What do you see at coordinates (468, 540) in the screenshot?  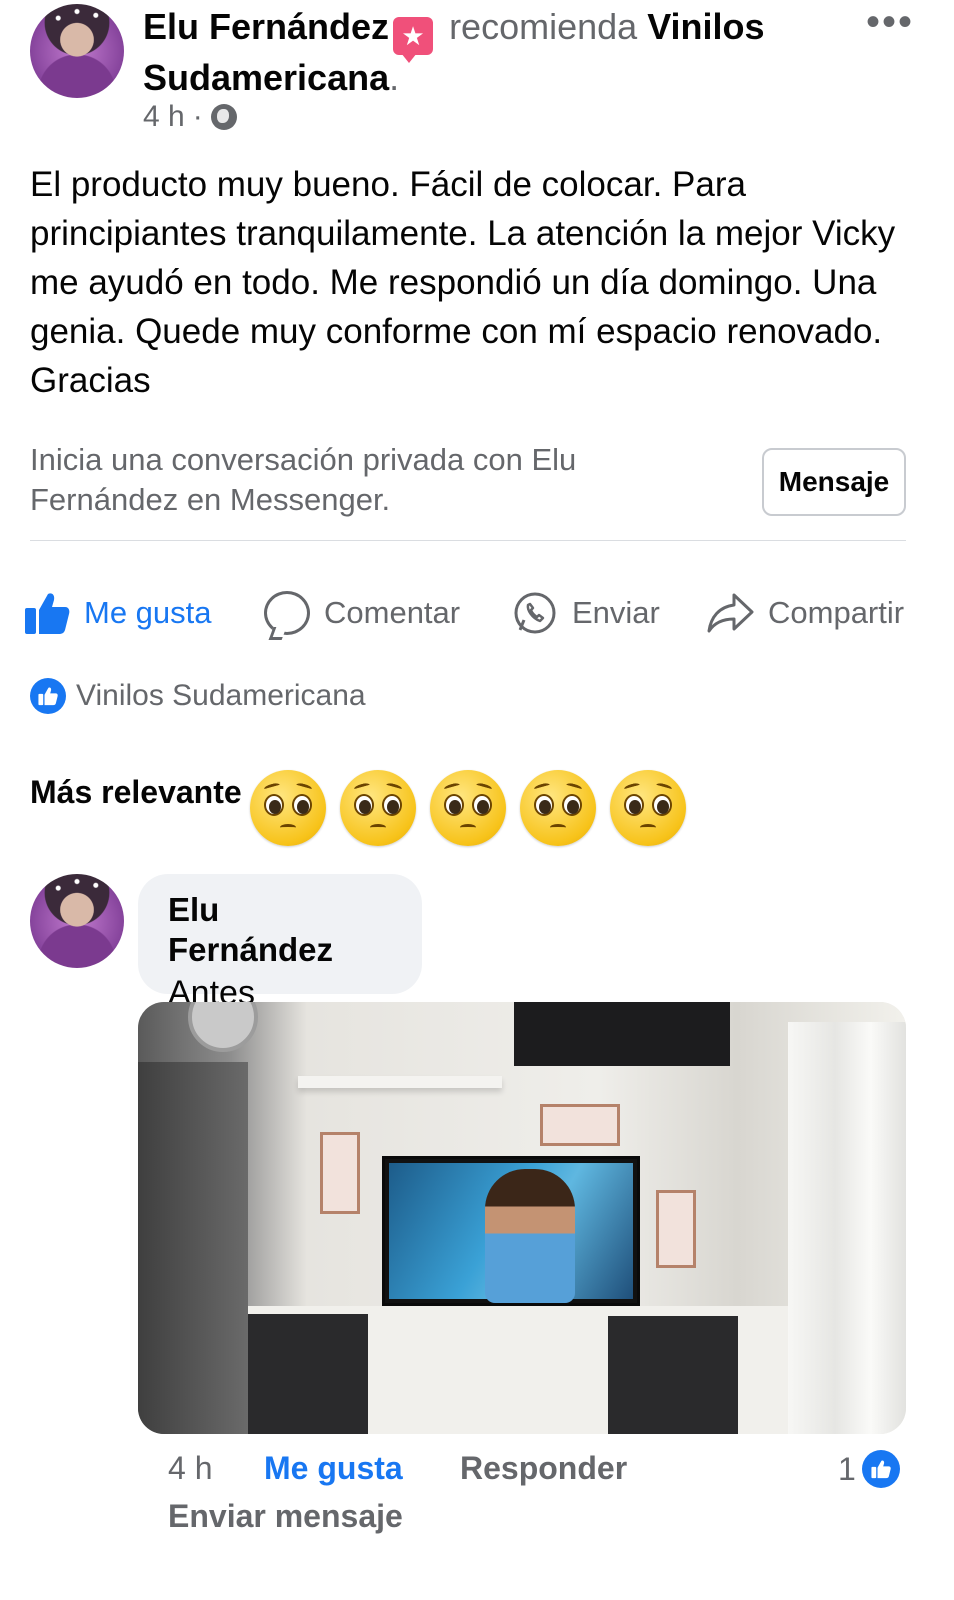 I see `divider` at bounding box center [468, 540].